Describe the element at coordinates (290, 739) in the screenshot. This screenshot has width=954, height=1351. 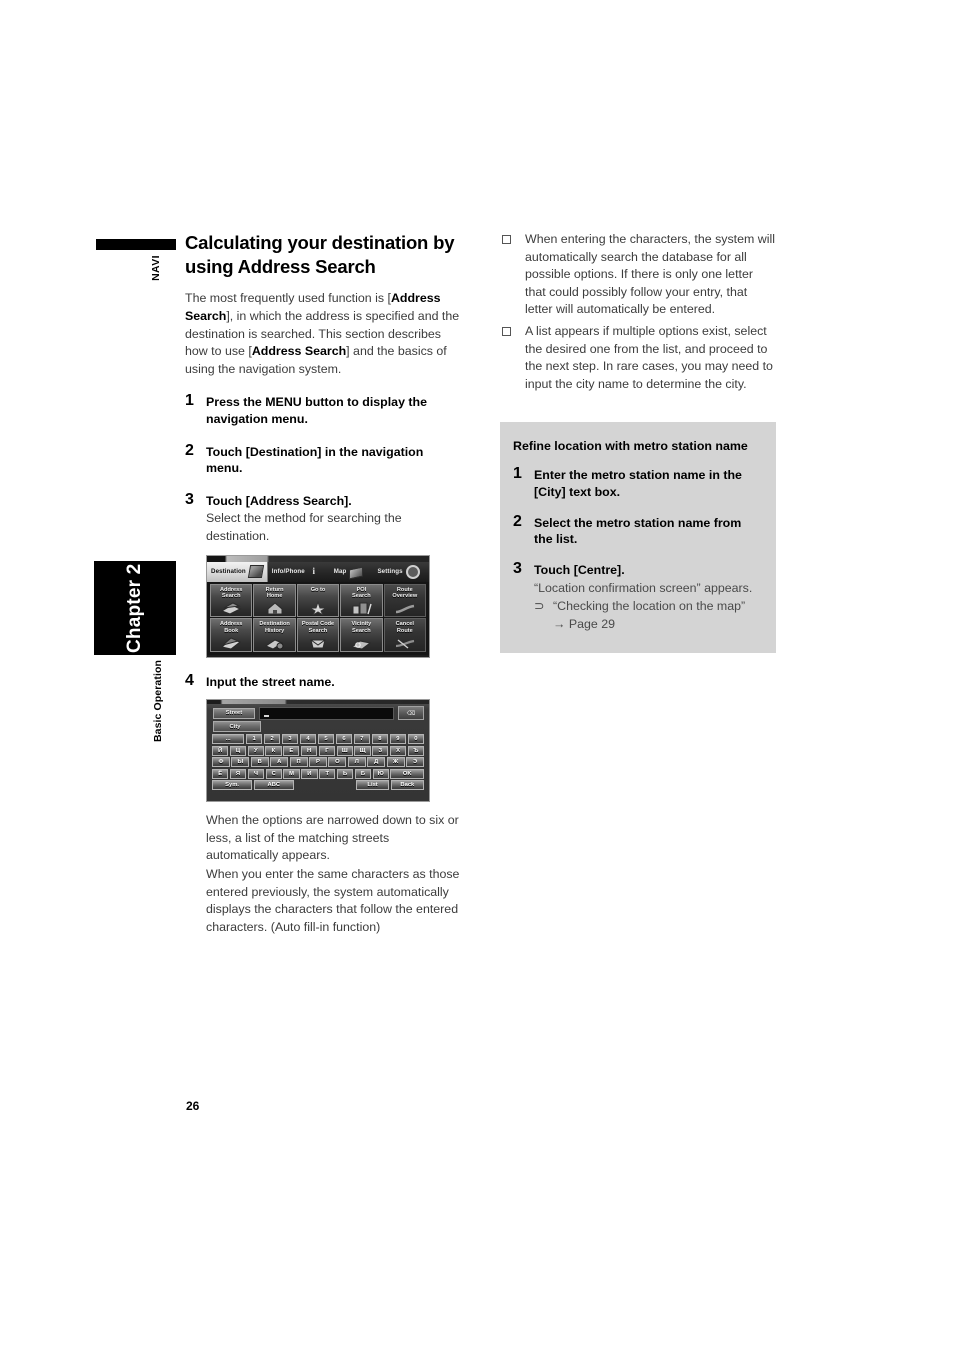
I see `key-3: 3` at that location.